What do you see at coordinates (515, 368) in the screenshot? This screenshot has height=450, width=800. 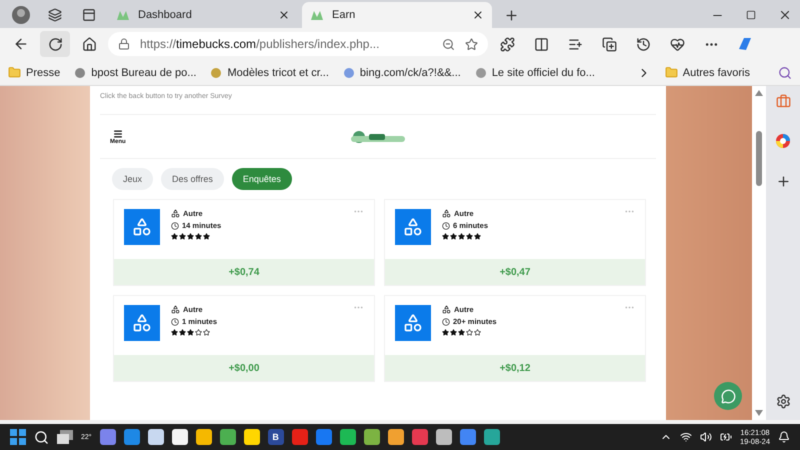 I see `reward-amount: +$0,12` at bounding box center [515, 368].